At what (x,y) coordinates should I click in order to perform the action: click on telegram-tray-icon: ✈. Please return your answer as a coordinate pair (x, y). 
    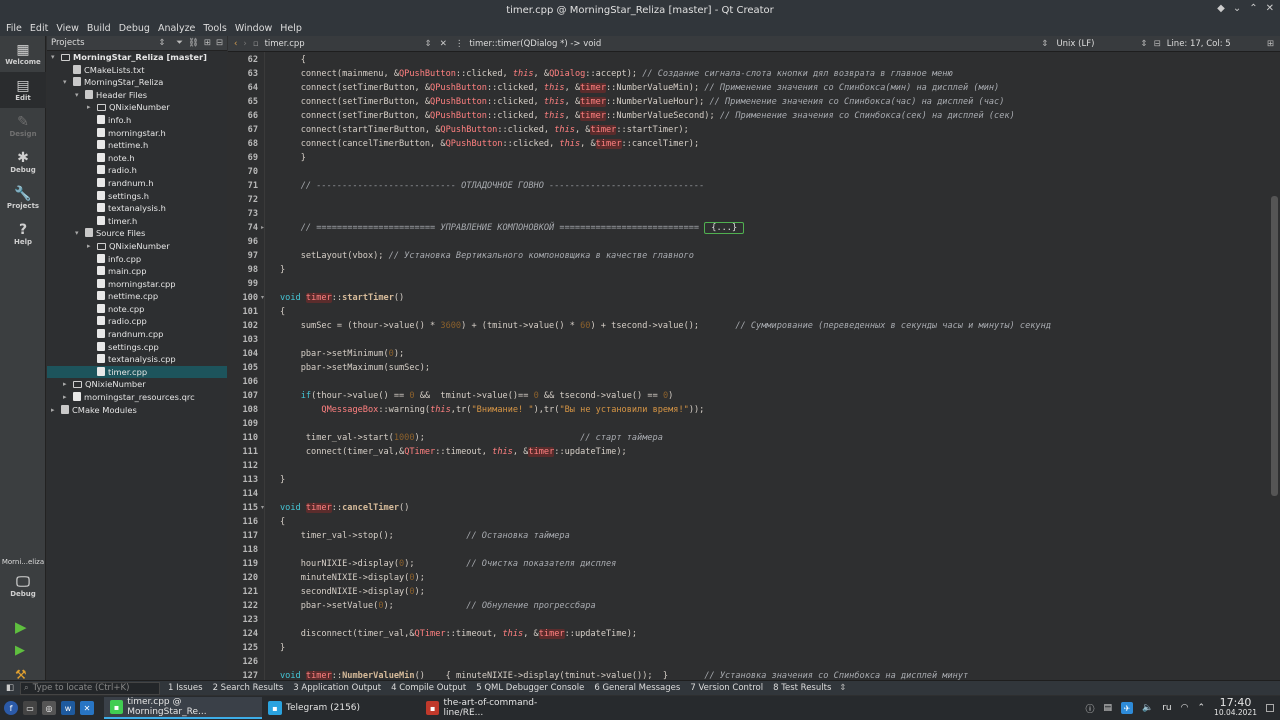
    Looking at the image, I should click on (1127, 708).